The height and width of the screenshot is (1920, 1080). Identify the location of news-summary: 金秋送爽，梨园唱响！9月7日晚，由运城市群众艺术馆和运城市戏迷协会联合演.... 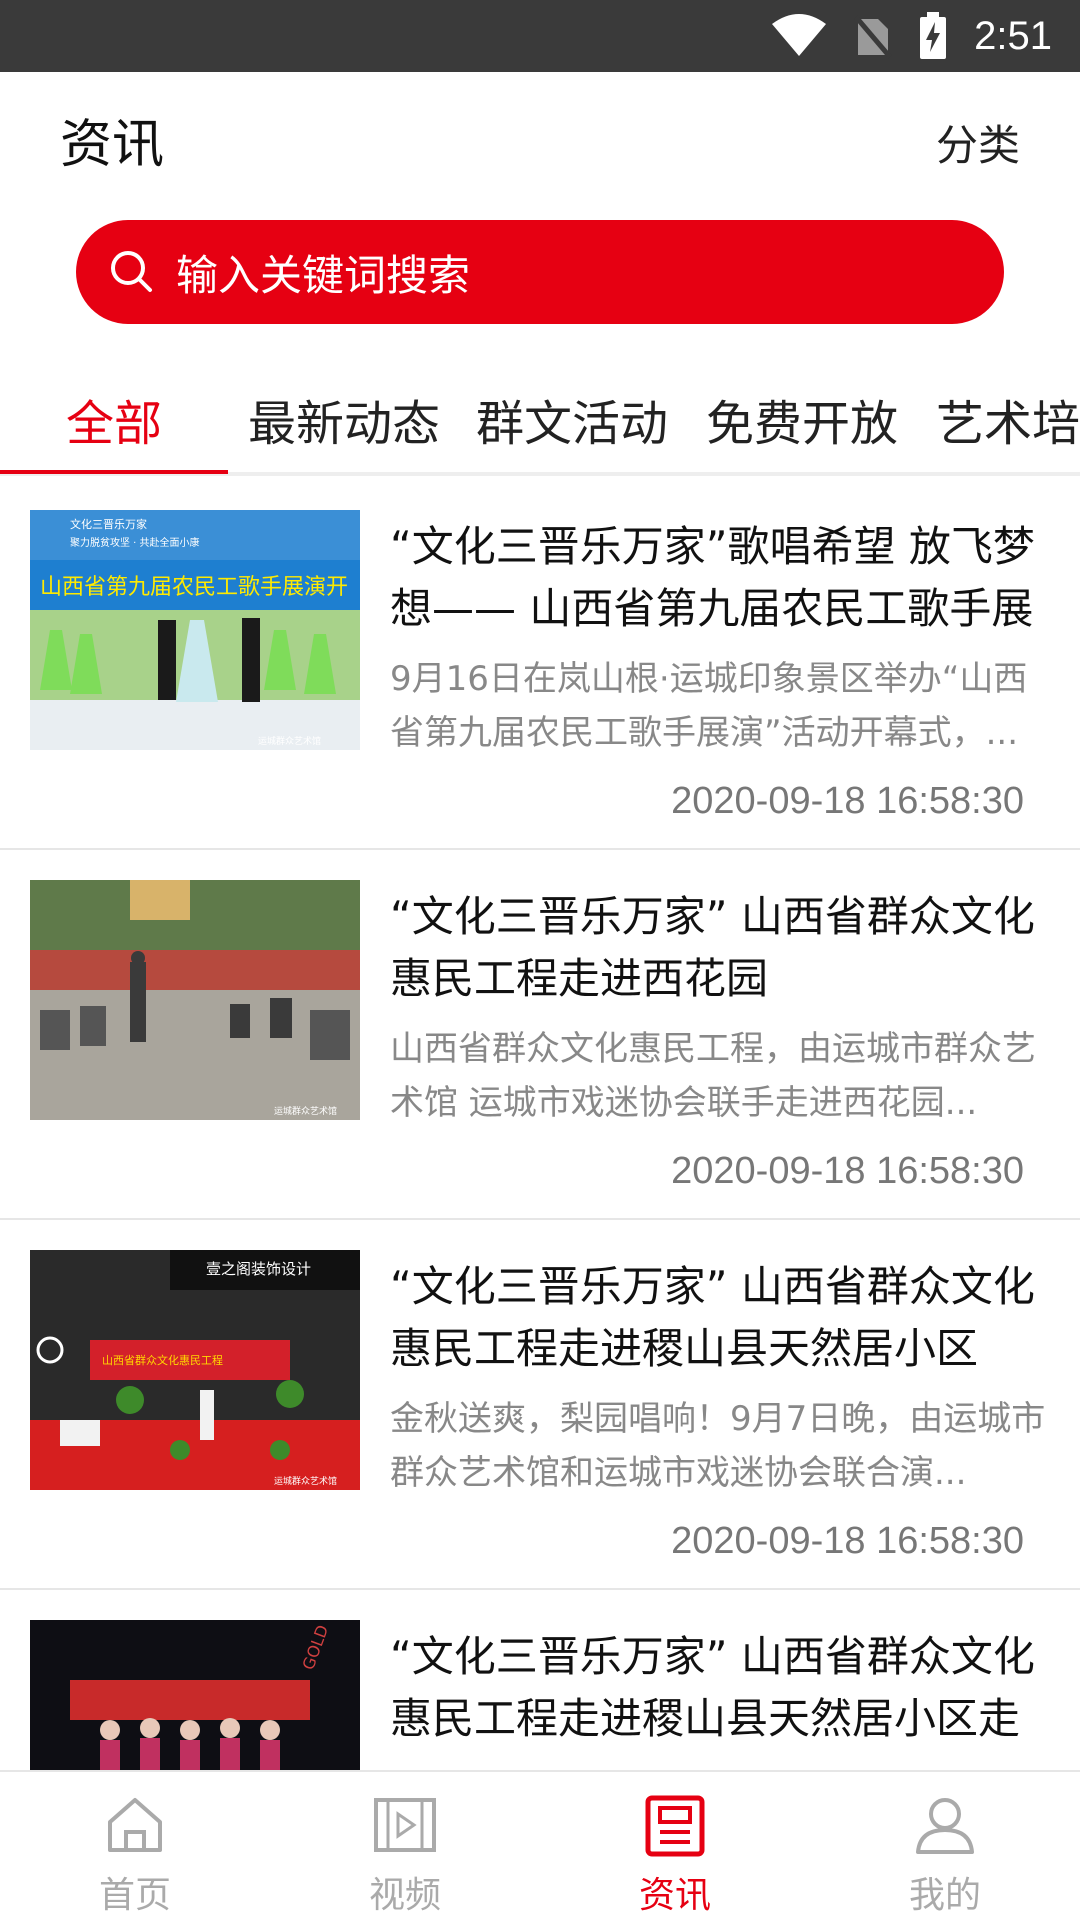
(718, 1446).